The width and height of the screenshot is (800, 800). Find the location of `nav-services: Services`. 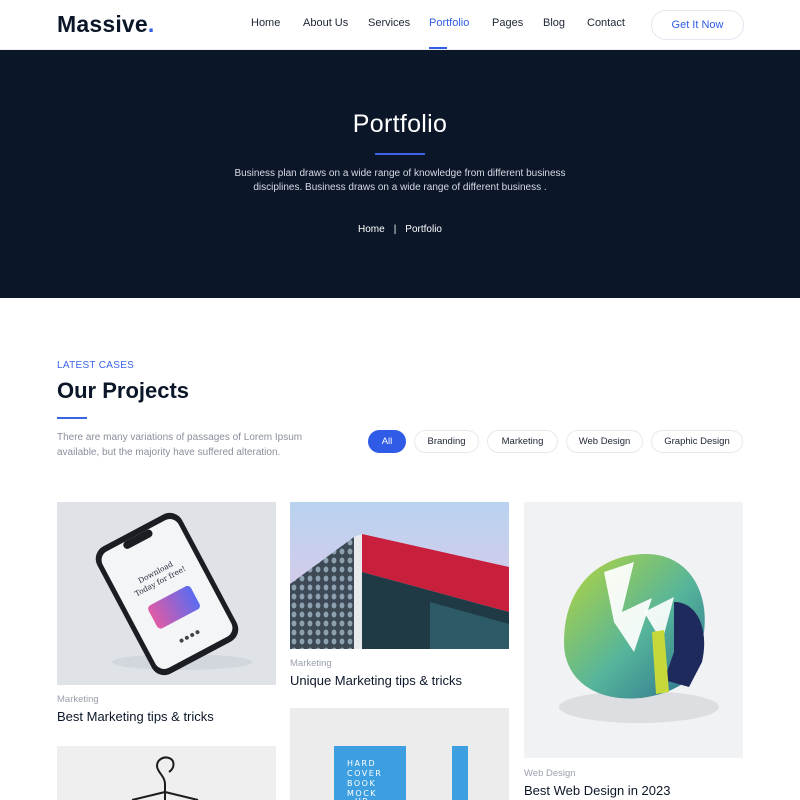

nav-services: Services is located at coordinates (389, 23).